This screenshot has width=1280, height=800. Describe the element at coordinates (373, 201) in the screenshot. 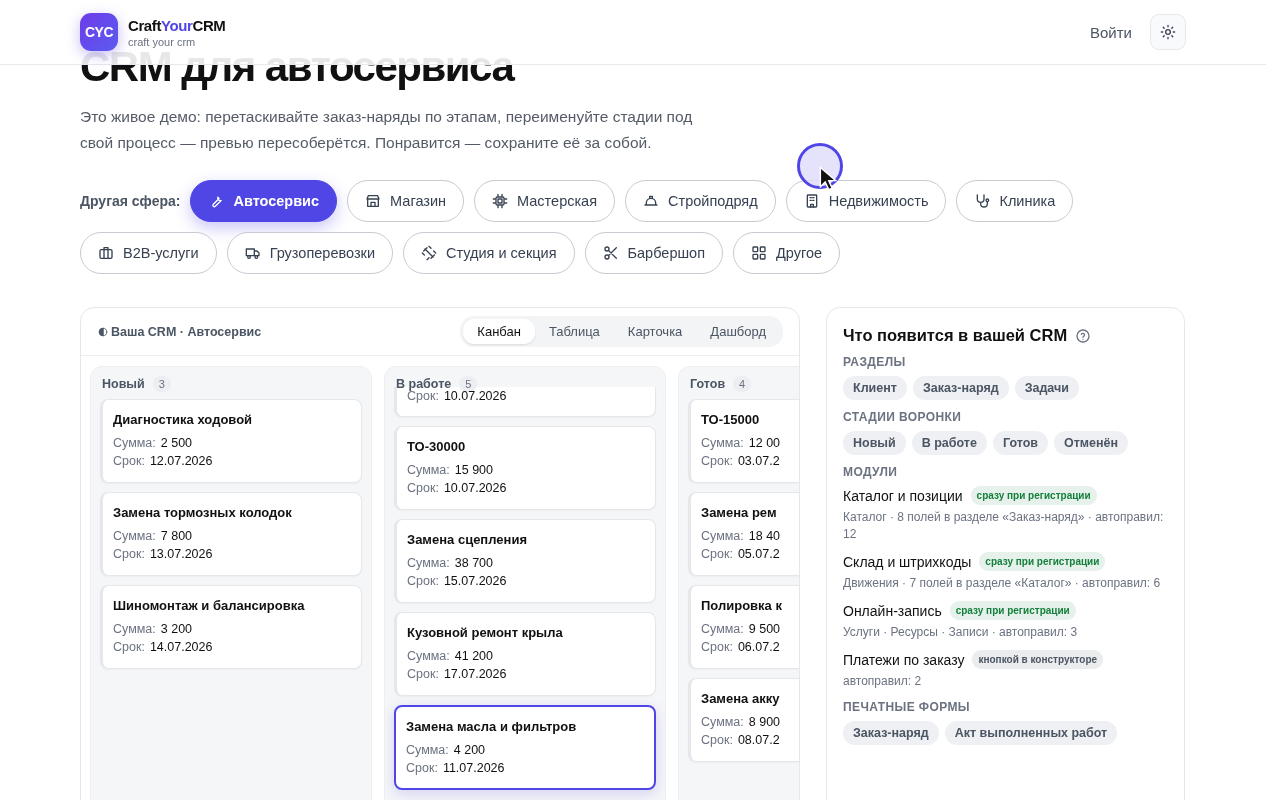

I see `store-icon` at that location.